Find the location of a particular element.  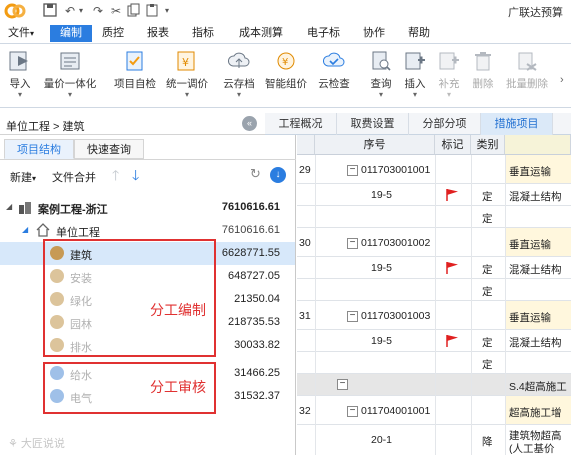

menu-cost-estimate: 成本测算 is located at coordinates (261, 33).